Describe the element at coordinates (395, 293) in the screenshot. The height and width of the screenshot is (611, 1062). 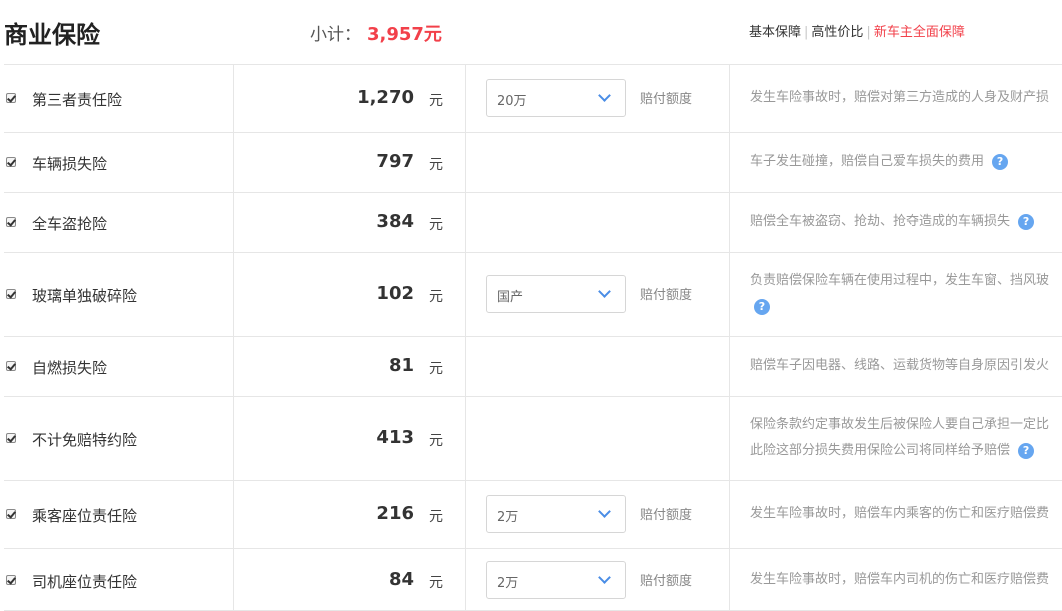
I see `insurance-price: 102` at that location.